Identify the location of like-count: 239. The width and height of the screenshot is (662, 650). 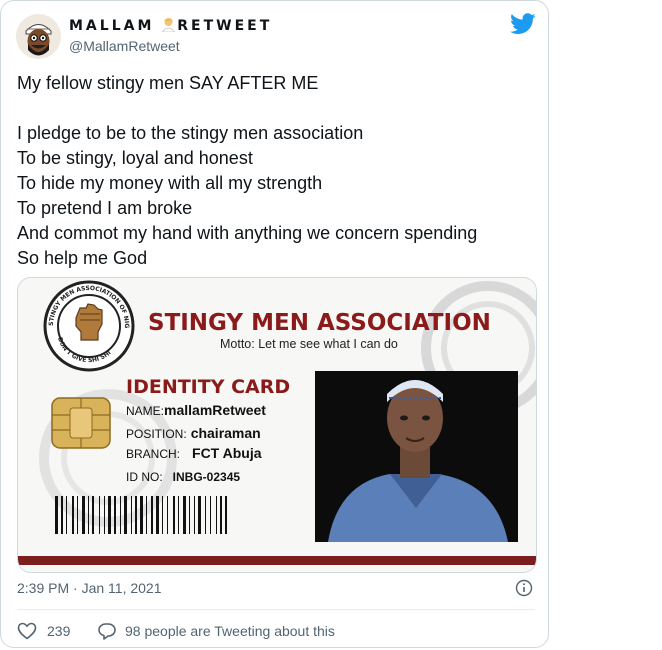
(59, 631).